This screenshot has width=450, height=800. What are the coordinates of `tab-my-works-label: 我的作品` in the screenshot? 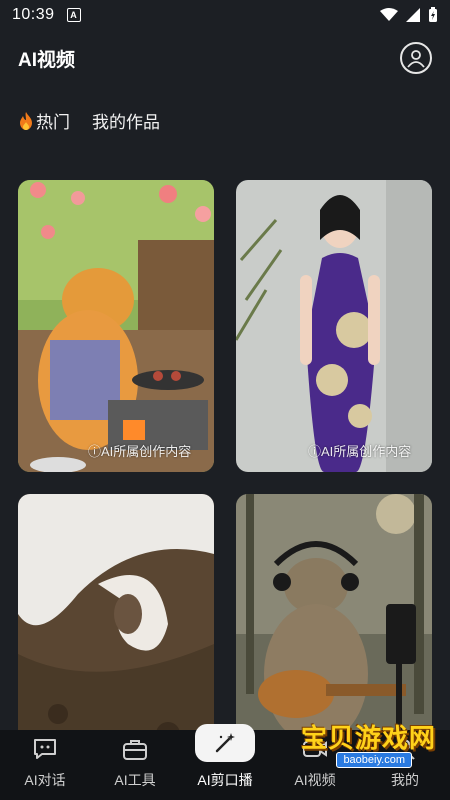 It's located at (126, 122).